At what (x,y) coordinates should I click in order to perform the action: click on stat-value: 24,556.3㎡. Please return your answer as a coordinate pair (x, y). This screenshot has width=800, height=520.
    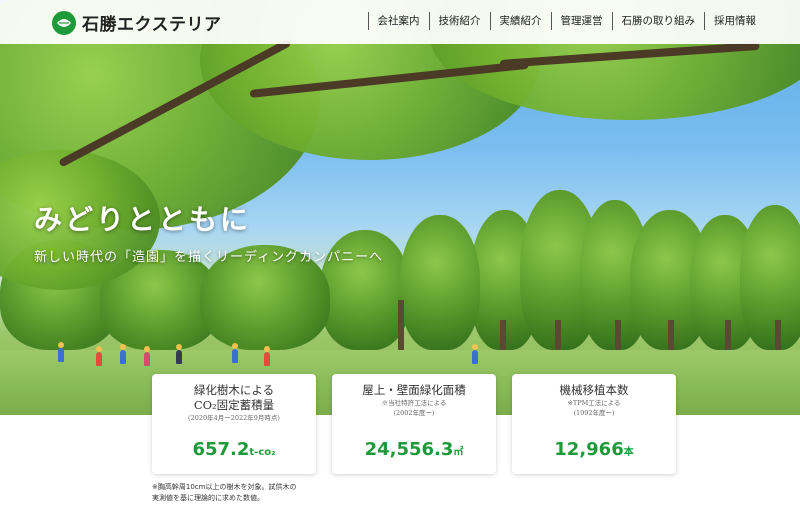
    Looking at the image, I should click on (414, 449).